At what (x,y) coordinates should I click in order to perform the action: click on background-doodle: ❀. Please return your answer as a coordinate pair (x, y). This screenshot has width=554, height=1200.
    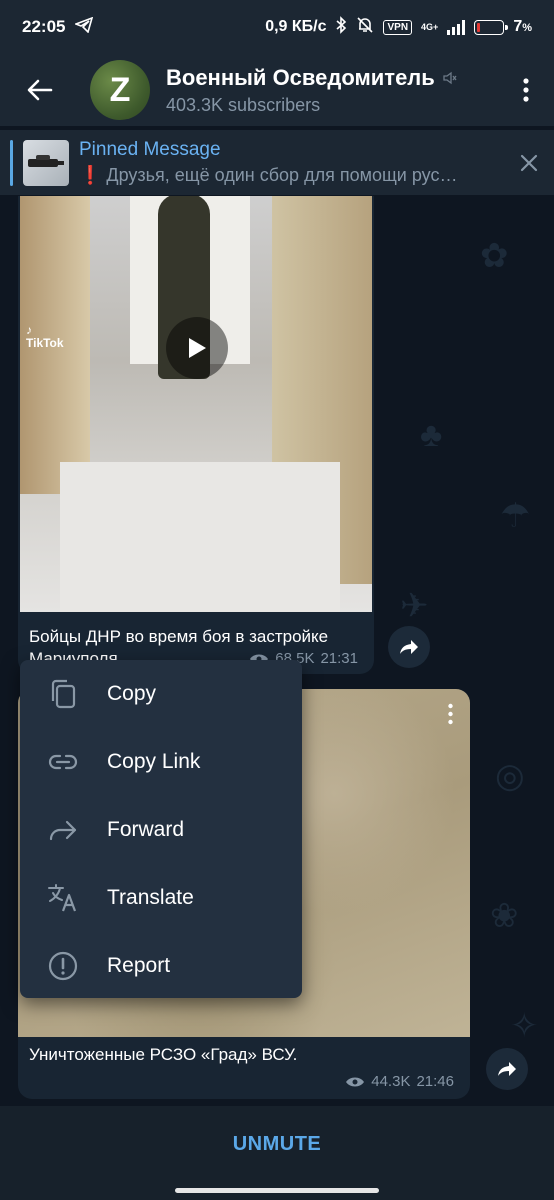
    Looking at the image, I should click on (504, 916).